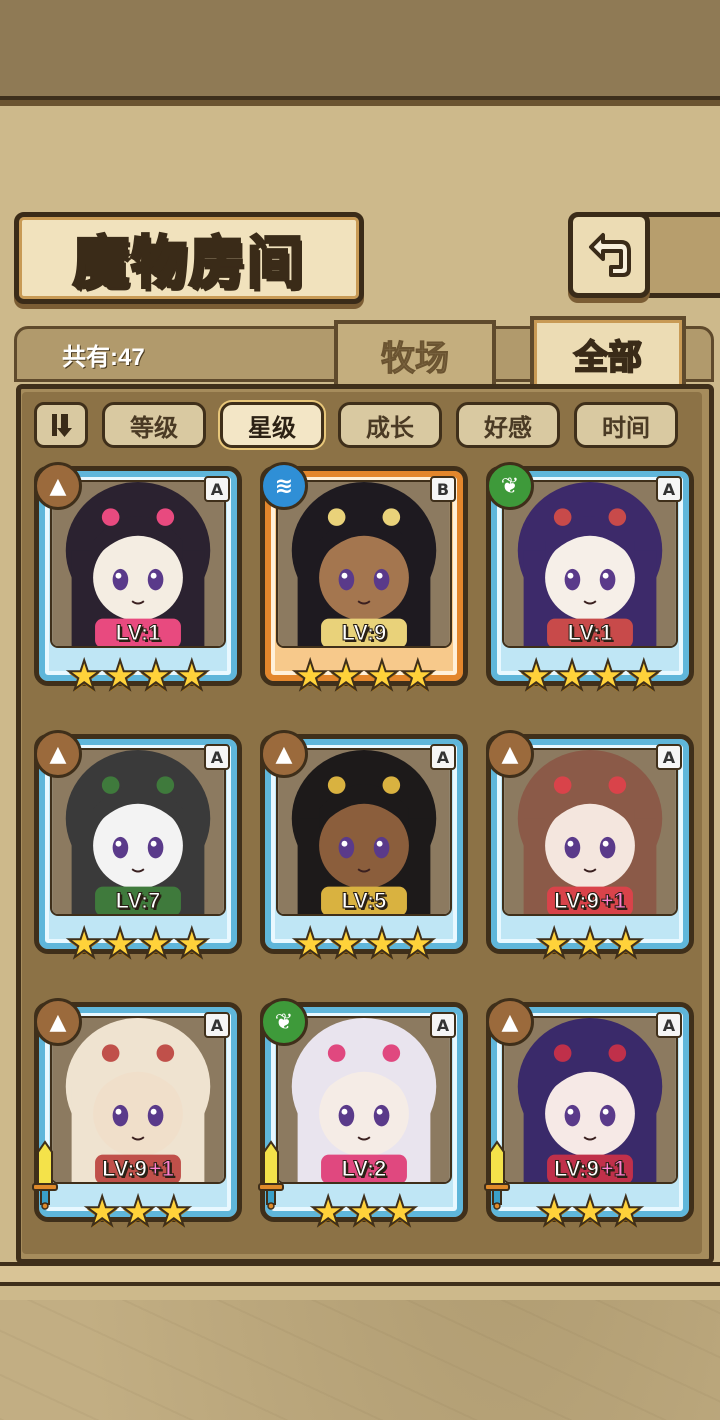 The height and width of the screenshot is (1420, 720). I want to click on sort-affection-button: 好感, so click(508, 425).